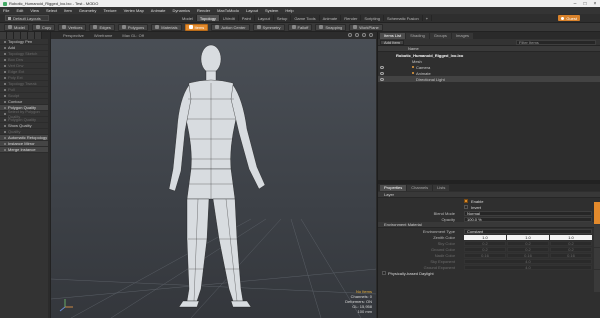  What do you see at coordinates (305, 18) in the screenshot?
I see `layout-tab-game-tools: Game Tools` at bounding box center [305, 18].